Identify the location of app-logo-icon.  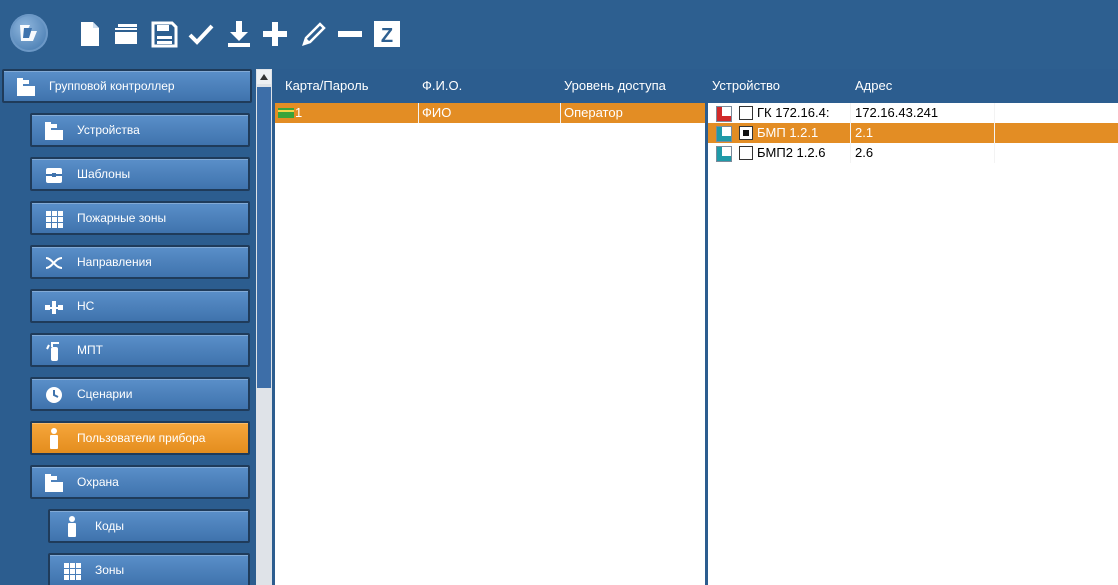
(29, 33).